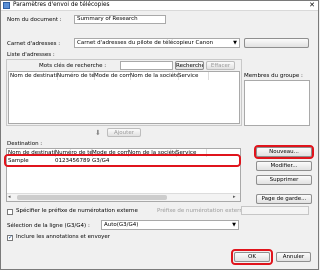 Image resolution: width=320 pixels, height=270 pixels. I want to click on horizontal-scrollbar: ◂ ▸, so click(123, 197).